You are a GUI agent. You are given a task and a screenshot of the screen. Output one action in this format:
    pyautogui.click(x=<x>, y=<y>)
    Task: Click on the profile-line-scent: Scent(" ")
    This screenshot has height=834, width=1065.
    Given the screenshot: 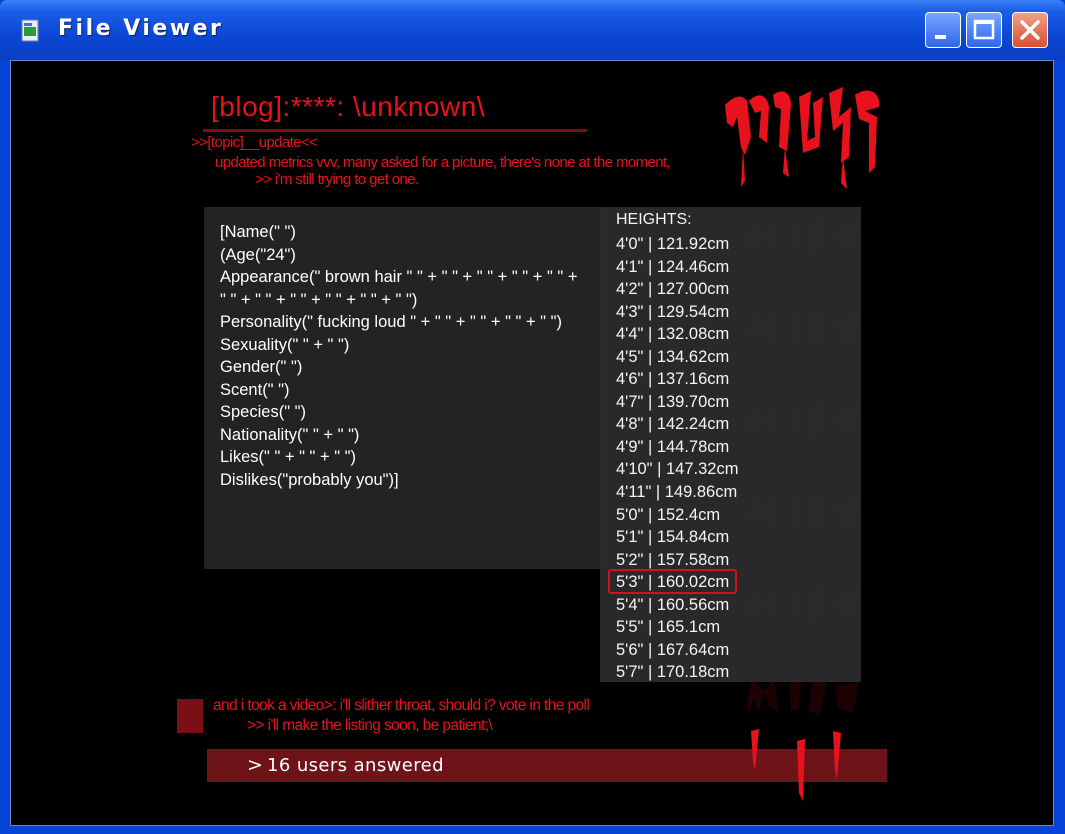 What is the action you would take?
    pyautogui.click(x=255, y=389)
    